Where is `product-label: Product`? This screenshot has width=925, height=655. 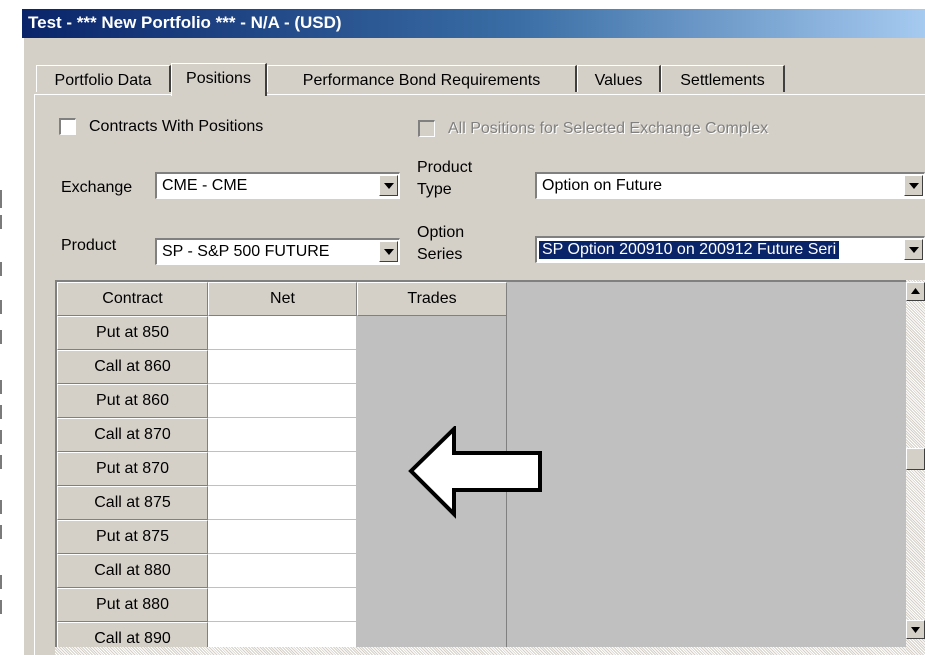 product-label: Product is located at coordinates (89, 245).